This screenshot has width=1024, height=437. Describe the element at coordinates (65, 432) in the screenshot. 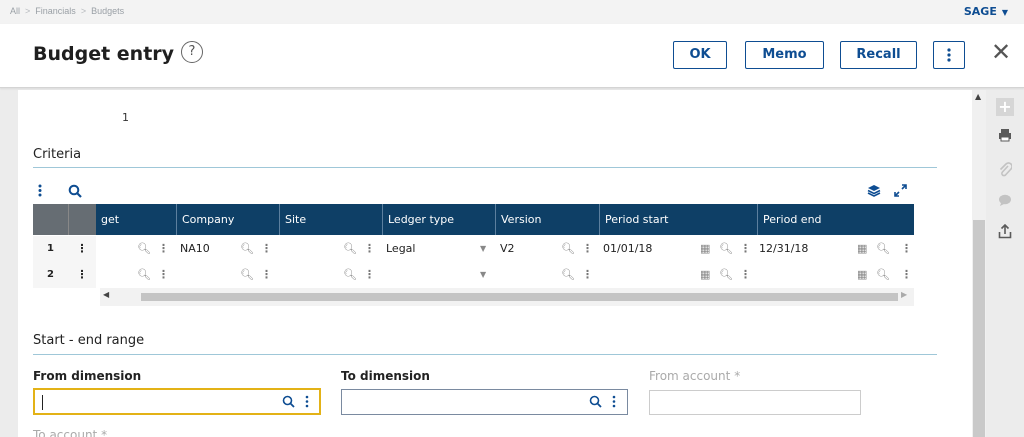

I see `to-account-label-text: To account` at that location.